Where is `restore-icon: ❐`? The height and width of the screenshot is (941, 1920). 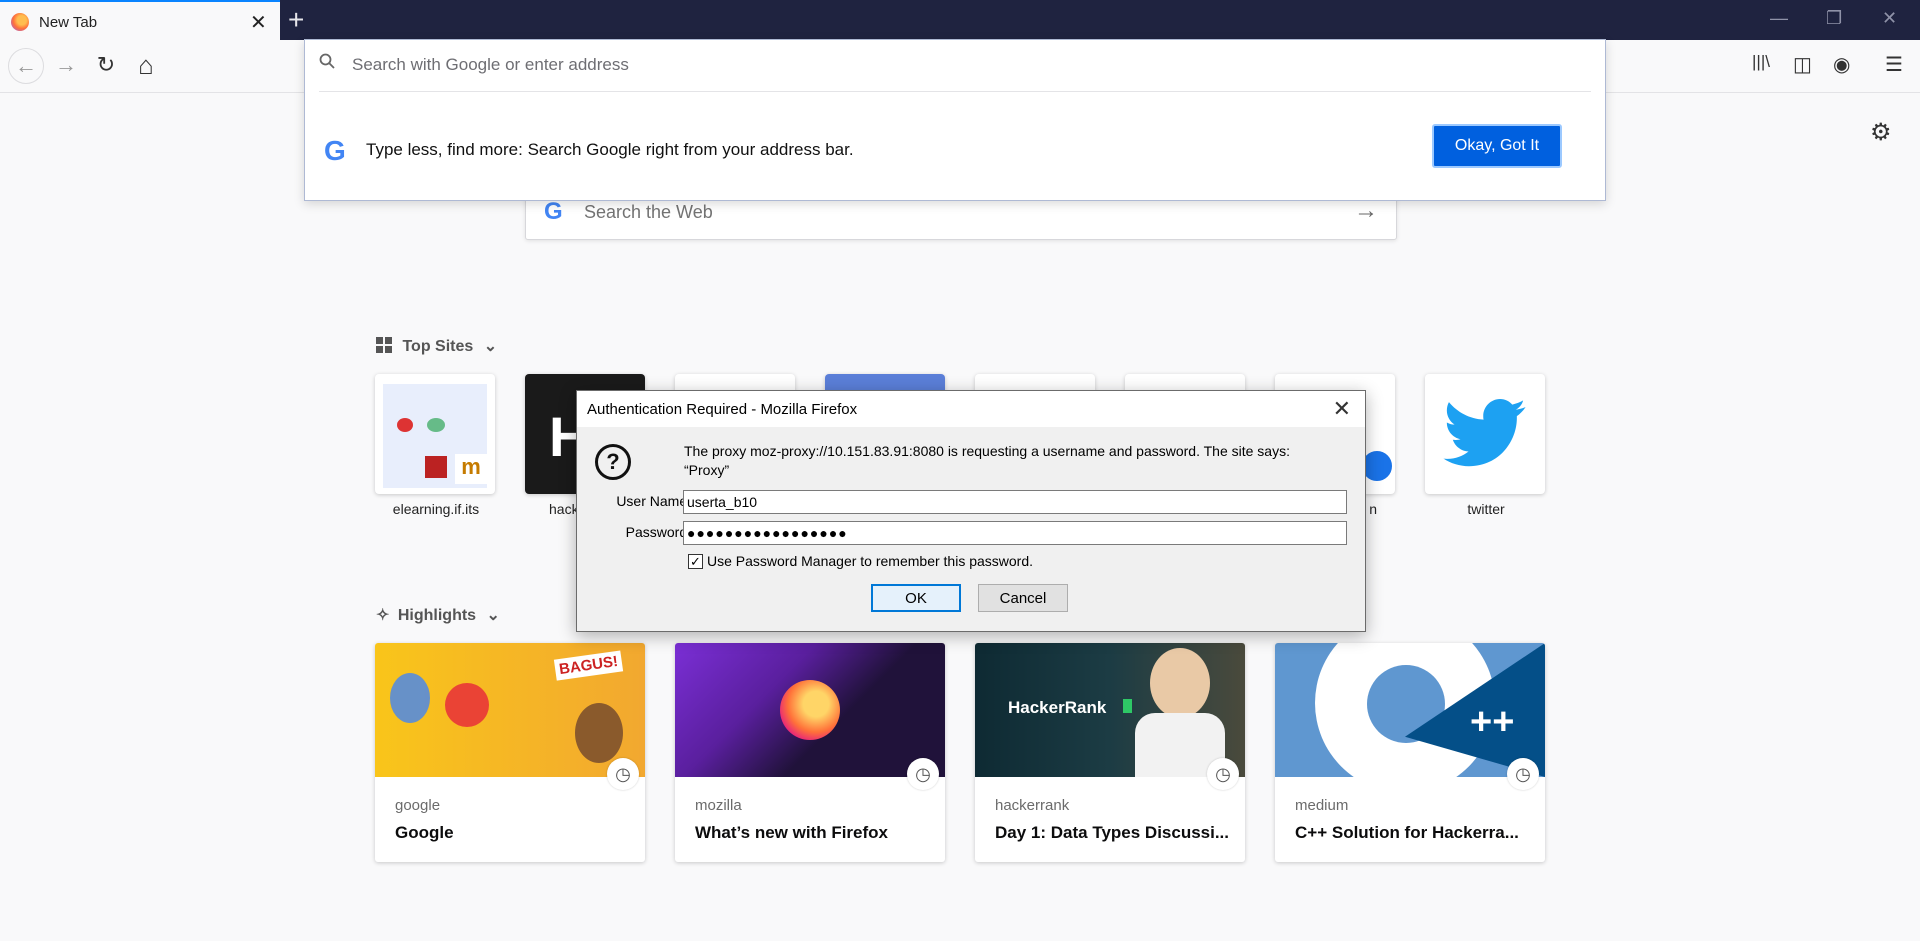 restore-icon: ❐ is located at coordinates (1834, 18).